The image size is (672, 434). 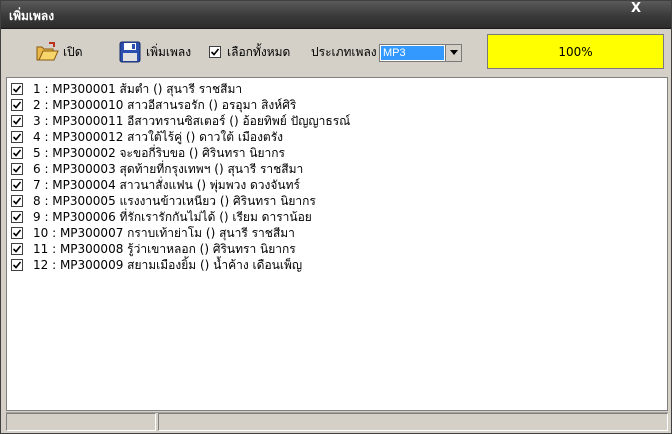 I want to click on progress-indicator: 100%, so click(x=575, y=51).